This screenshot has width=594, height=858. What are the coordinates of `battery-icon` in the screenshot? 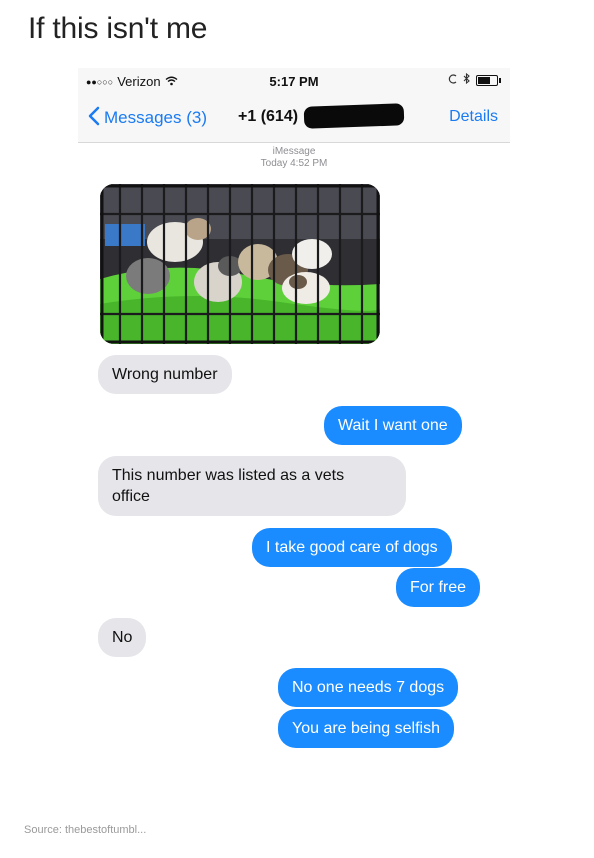 It's located at (488, 80).